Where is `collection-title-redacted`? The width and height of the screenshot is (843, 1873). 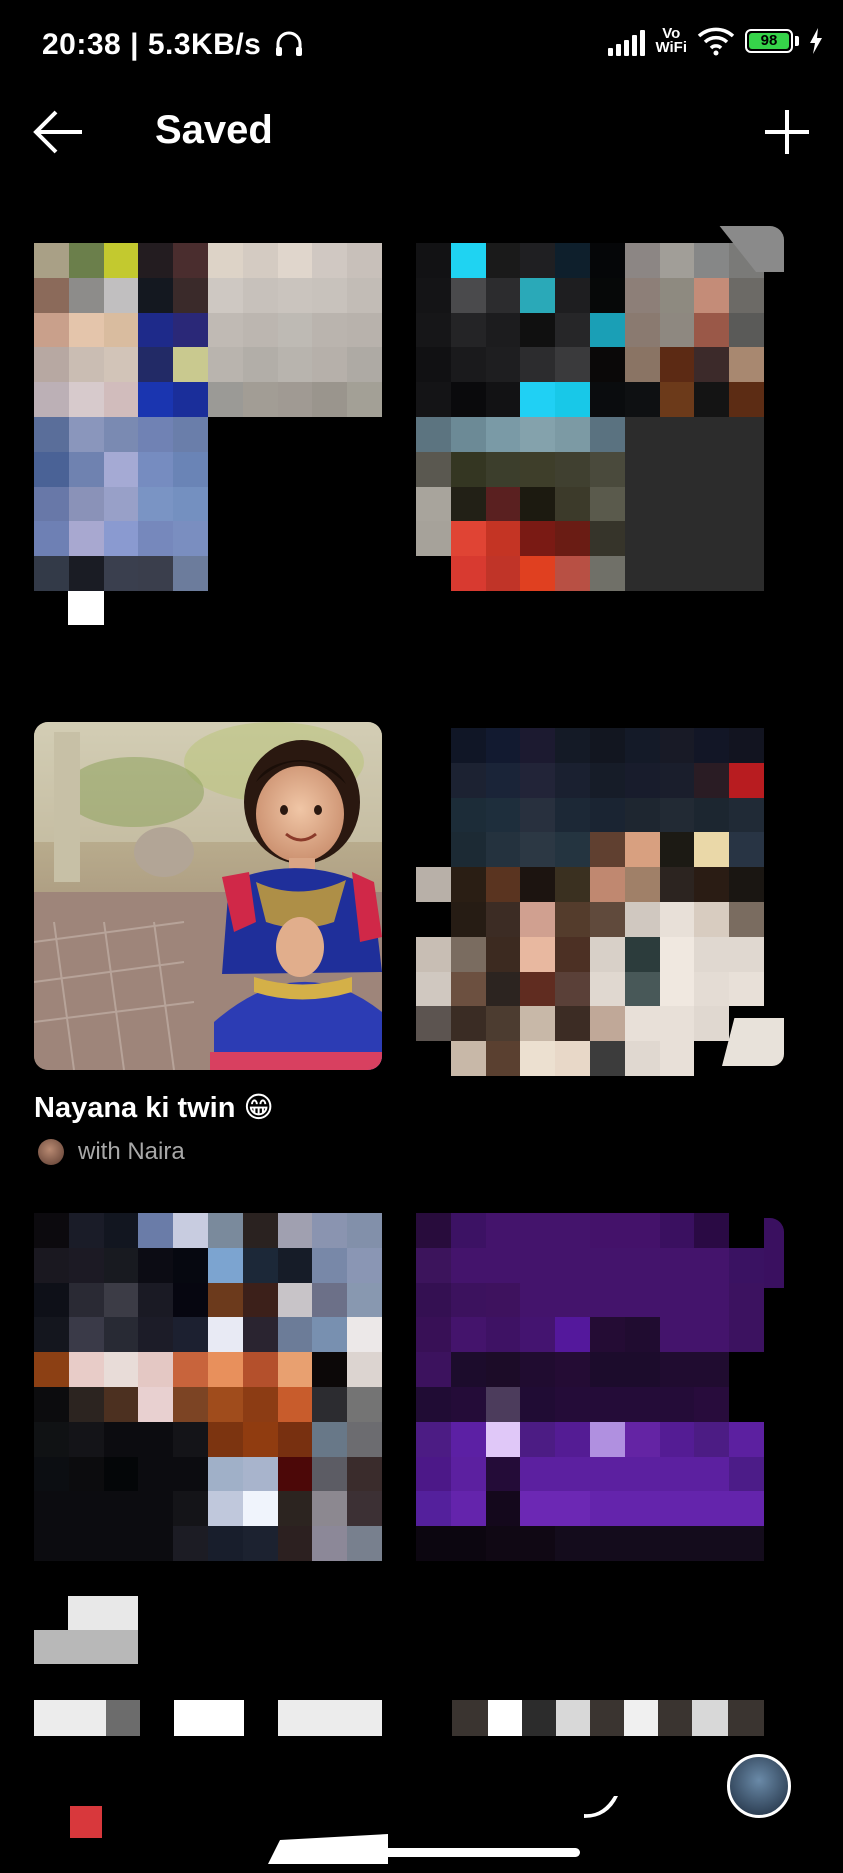 collection-title-redacted is located at coordinates (103, 1613).